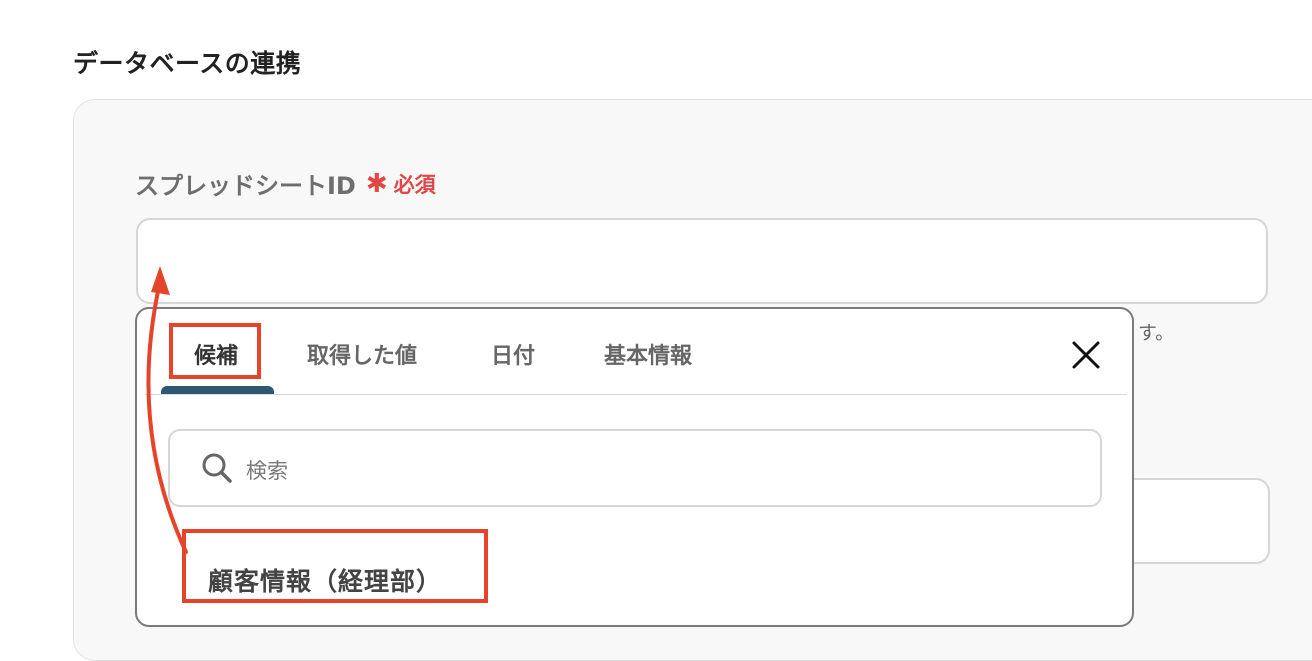  I want to click on field-help-text: す。, so click(1156, 333).